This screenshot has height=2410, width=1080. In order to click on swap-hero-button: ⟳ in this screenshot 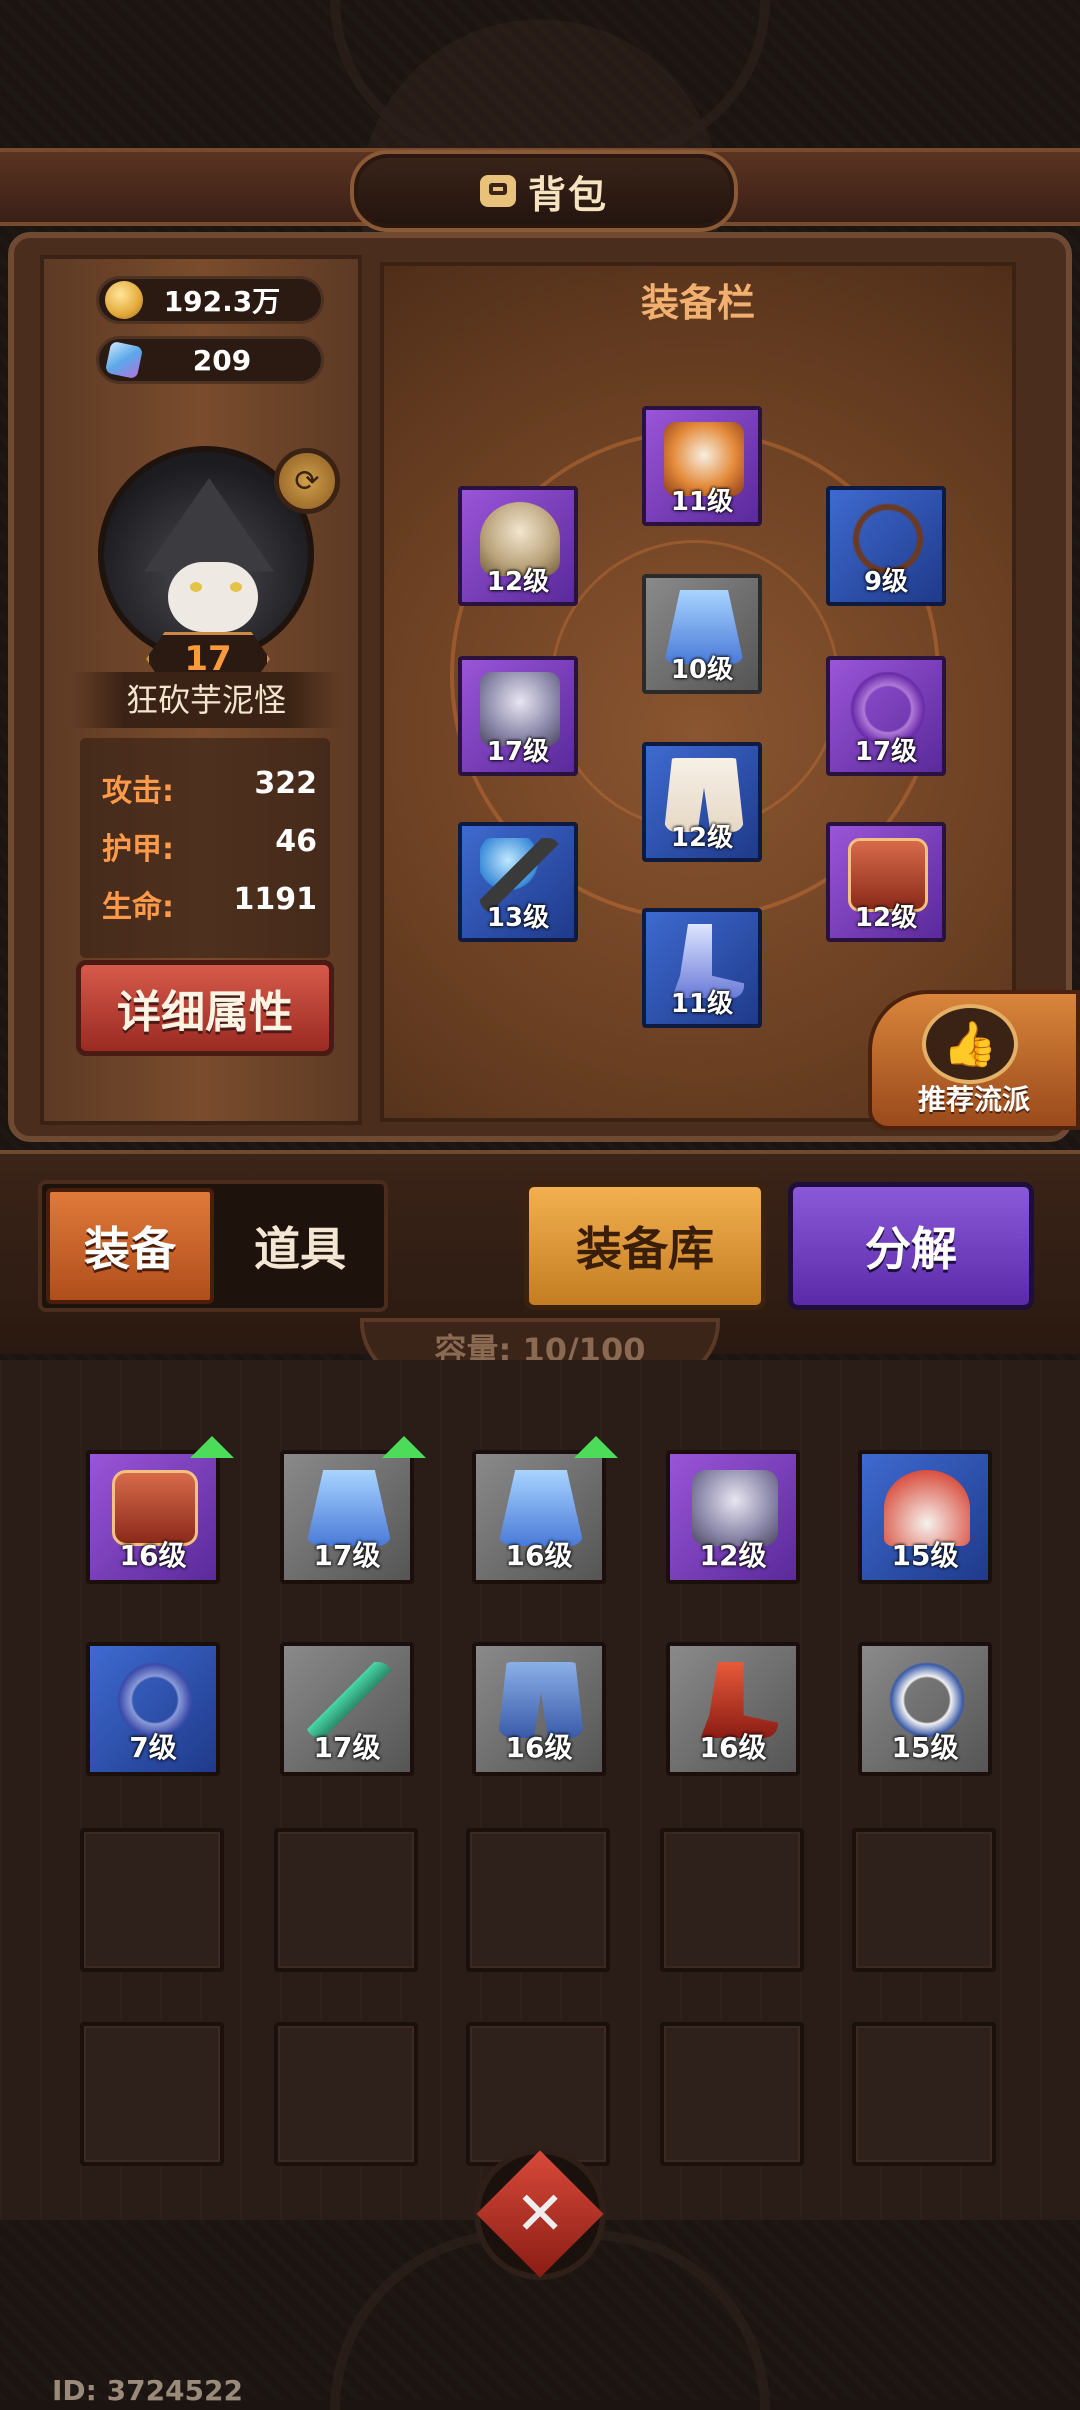, I will do `click(307, 481)`.